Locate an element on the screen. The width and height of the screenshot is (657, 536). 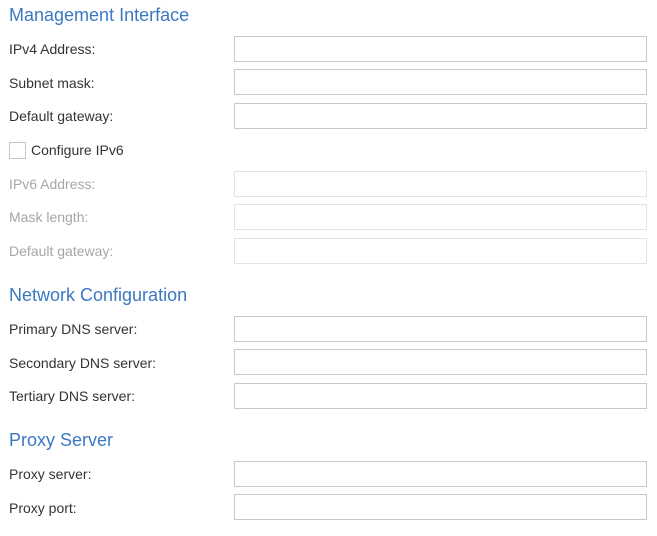
mask-length-label: Mask length: is located at coordinates (49, 217).